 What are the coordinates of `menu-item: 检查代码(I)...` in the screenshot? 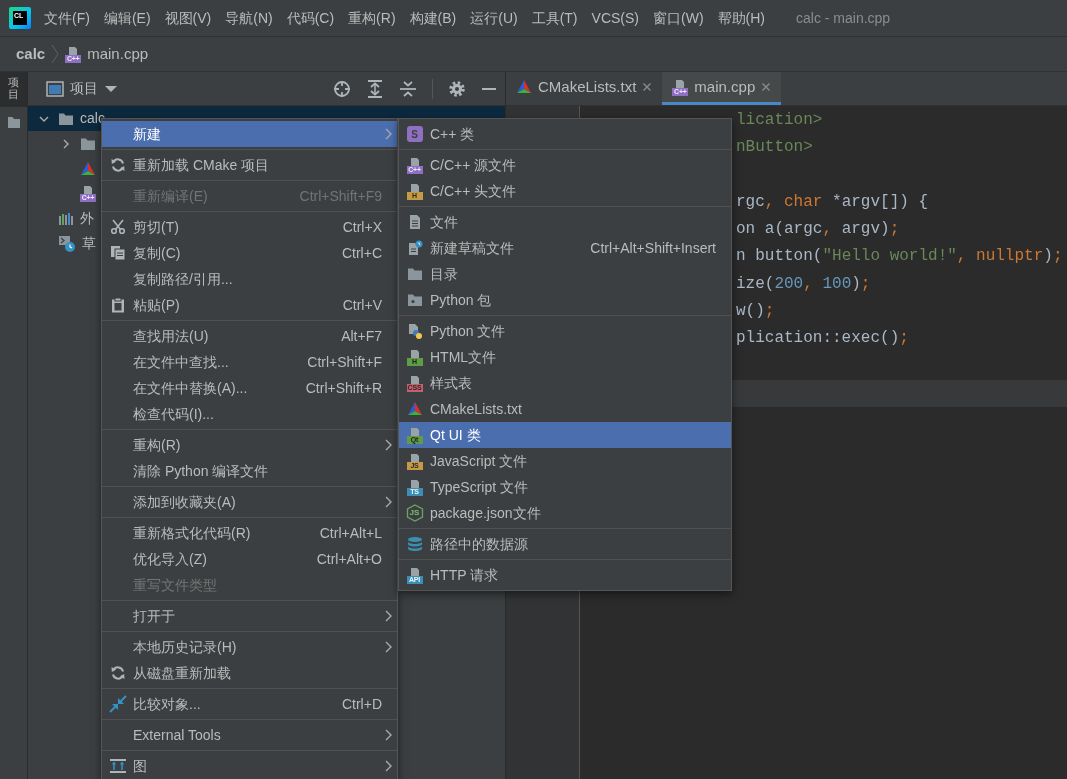 It's located at (249, 414).